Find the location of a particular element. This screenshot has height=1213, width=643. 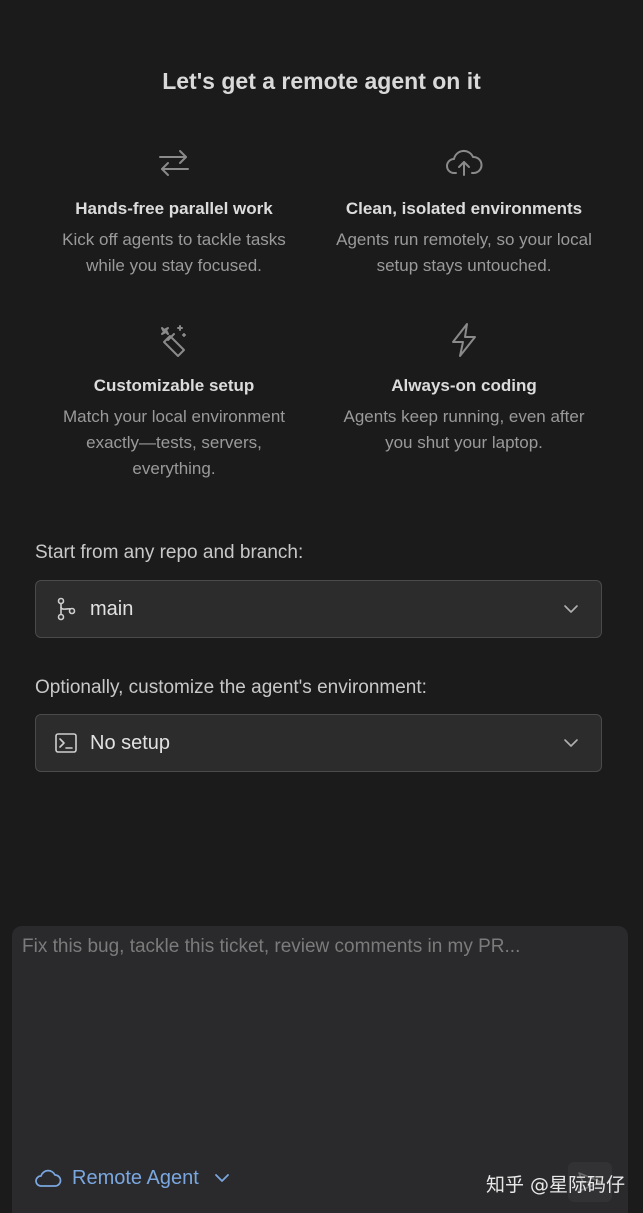

agent-type-picker: Remote Agent is located at coordinates (132, 1178).